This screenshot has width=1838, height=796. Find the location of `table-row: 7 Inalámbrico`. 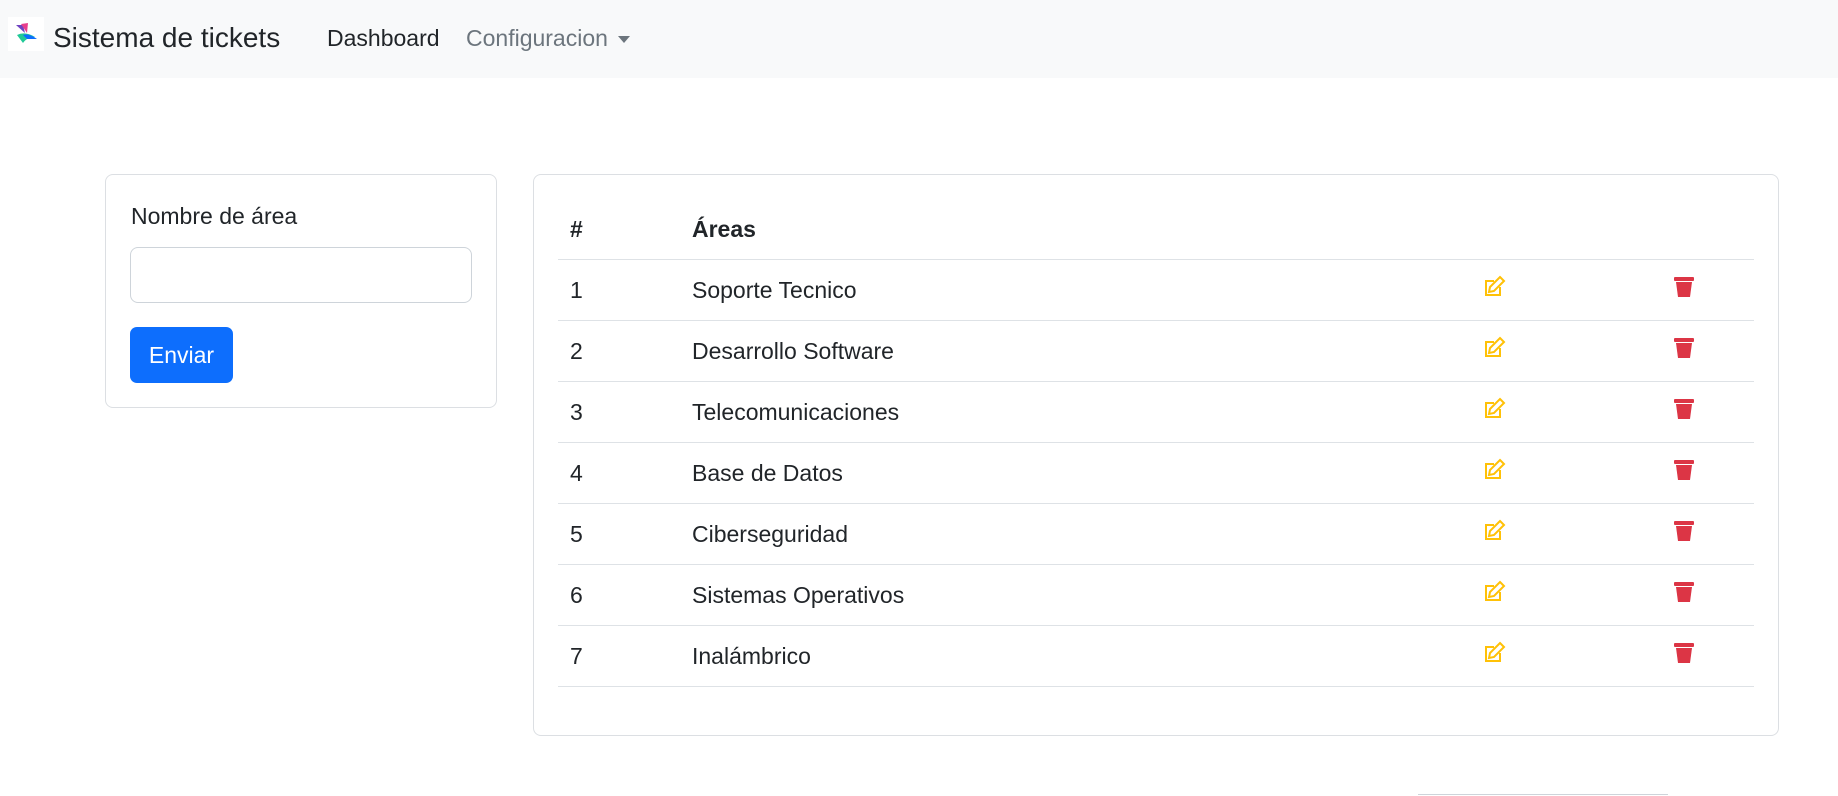

table-row: 7 Inalámbrico is located at coordinates (1156, 656).